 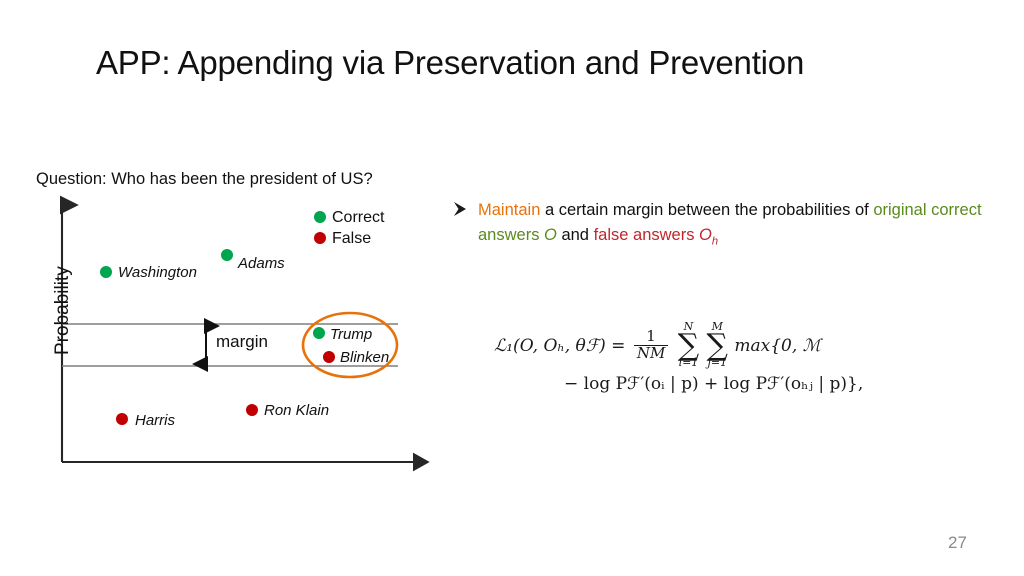 I want to click on point-dot-washington, so click(x=106, y=272).